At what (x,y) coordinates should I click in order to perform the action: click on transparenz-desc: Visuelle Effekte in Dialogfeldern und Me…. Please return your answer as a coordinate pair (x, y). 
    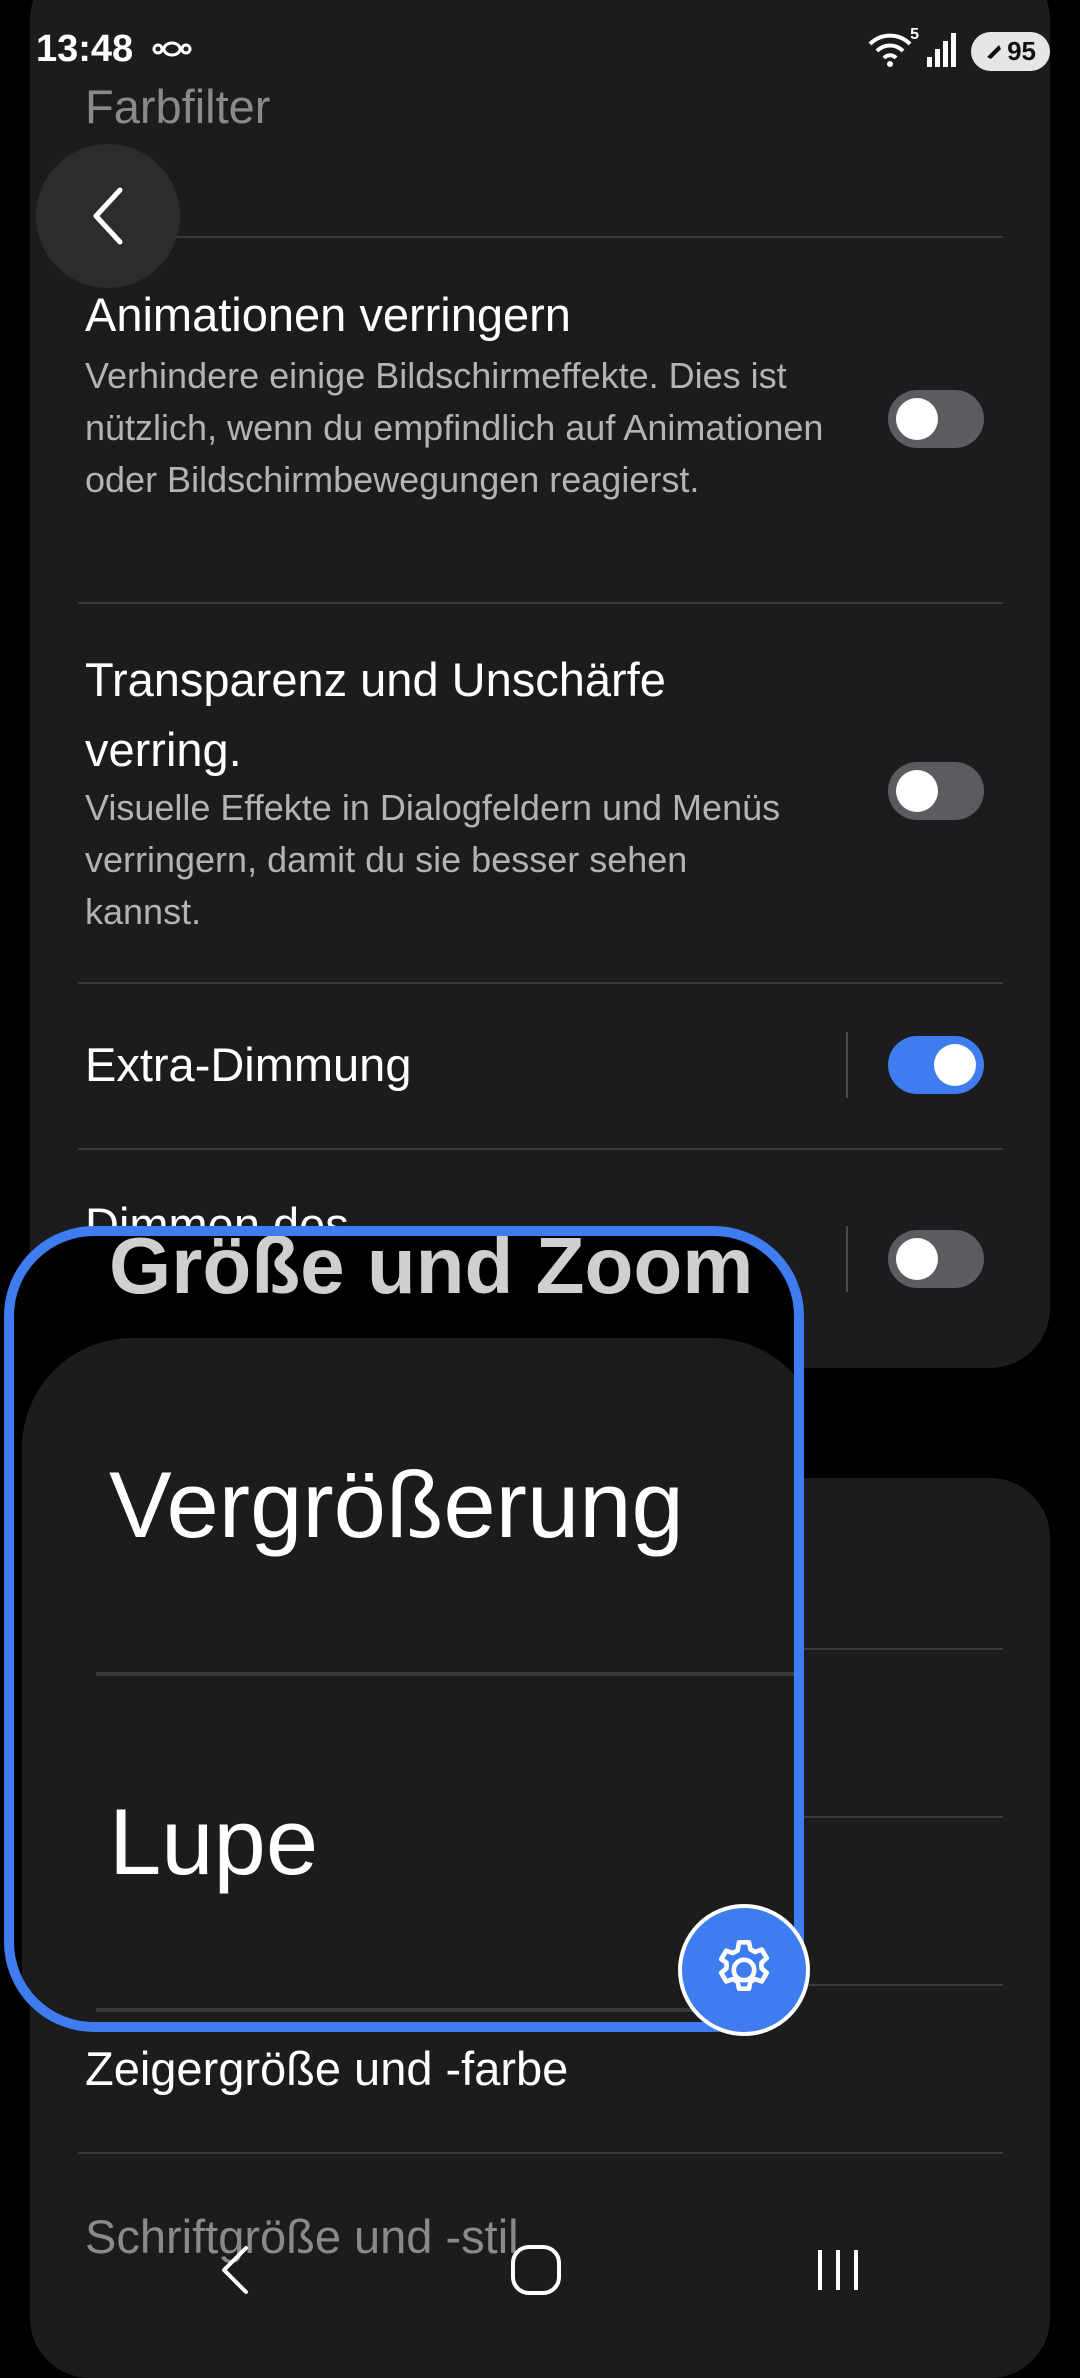
    Looking at the image, I should click on (433, 859).